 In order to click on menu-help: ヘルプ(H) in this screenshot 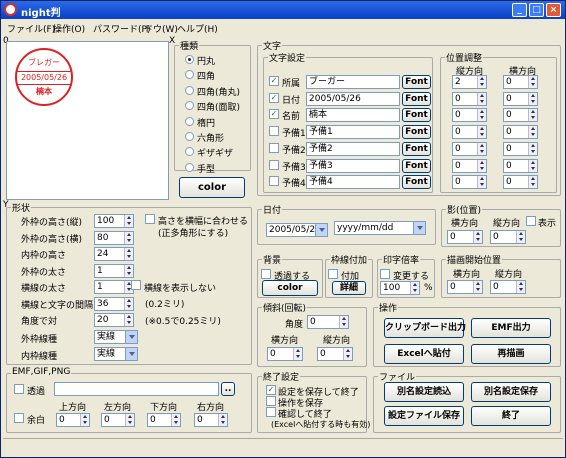, I will do `click(197, 28)`.